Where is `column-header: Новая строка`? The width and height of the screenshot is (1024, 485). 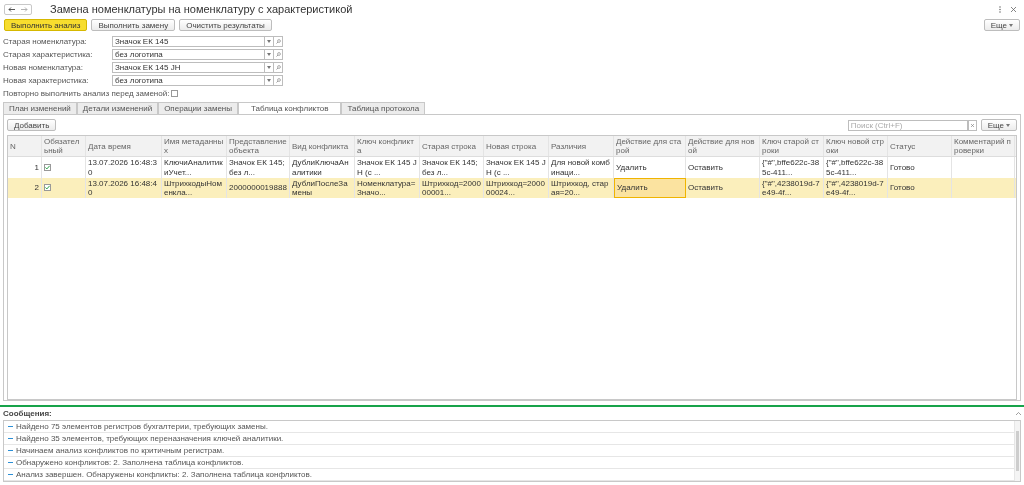
column-header: Новая строка is located at coordinates (516, 146).